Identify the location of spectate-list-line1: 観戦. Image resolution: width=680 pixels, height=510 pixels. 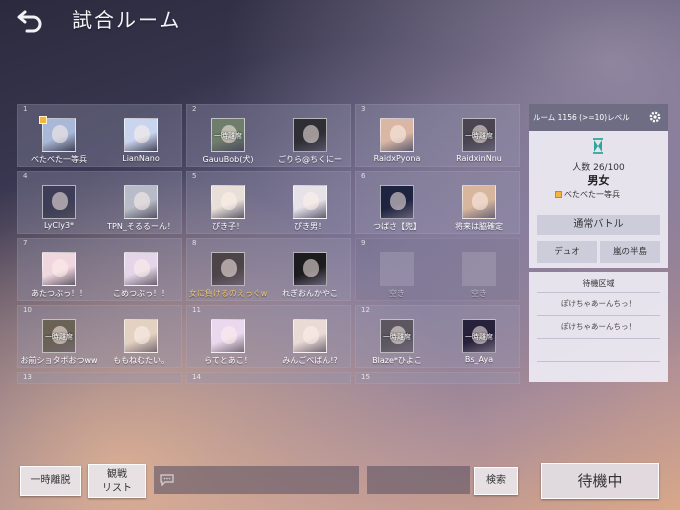
(117, 474).